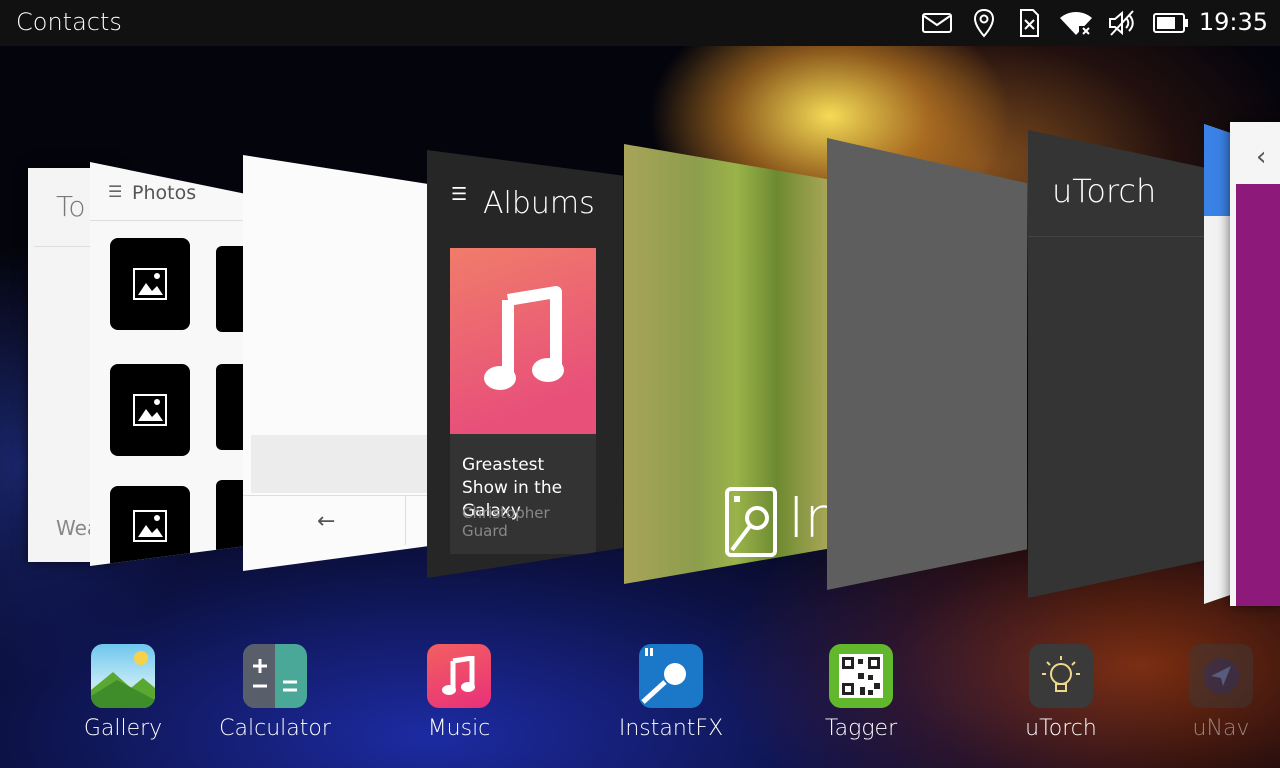 This screenshot has width=1280, height=768. I want to click on dock-app-label: Music, so click(459, 728).